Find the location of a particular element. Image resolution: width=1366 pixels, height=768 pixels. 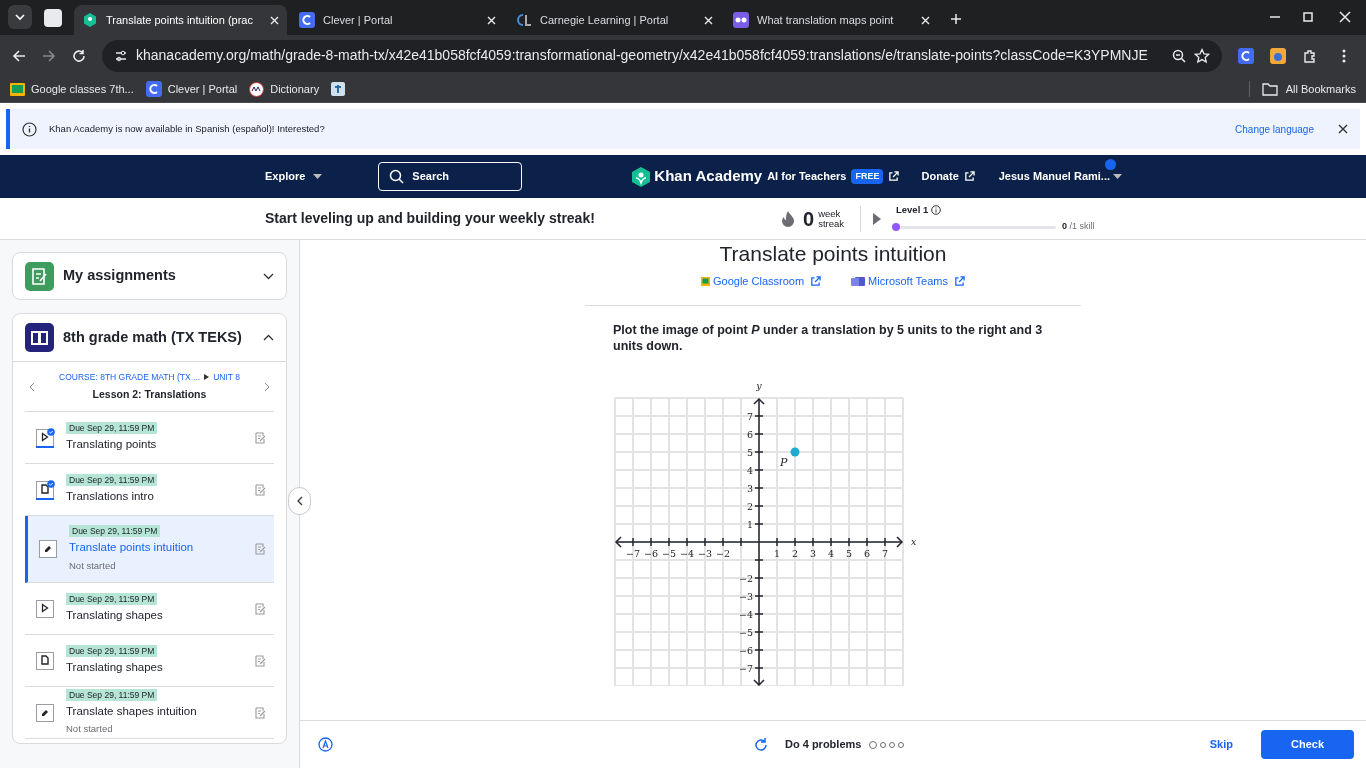

check-button: Check is located at coordinates (1307, 744).